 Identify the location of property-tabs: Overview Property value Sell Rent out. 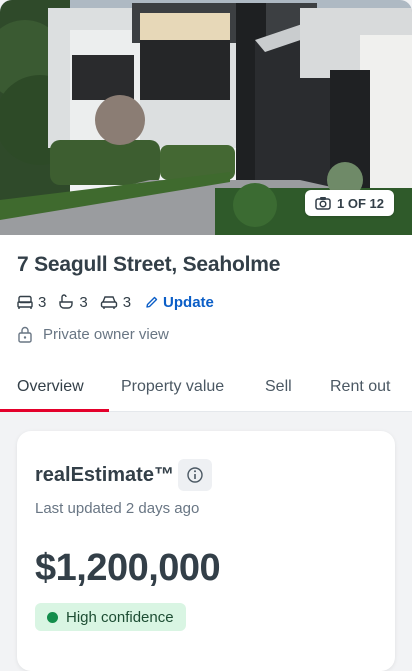
(206, 388).